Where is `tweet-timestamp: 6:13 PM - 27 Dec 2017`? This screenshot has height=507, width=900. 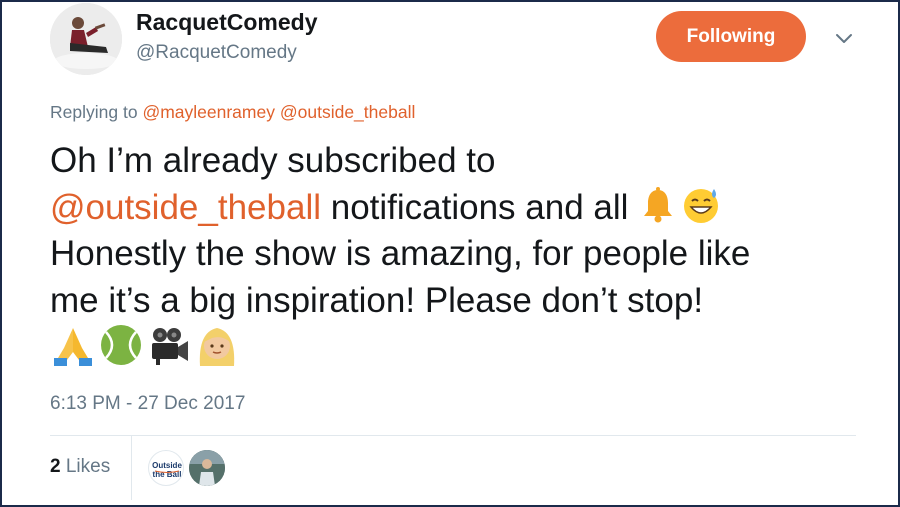 tweet-timestamp: 6:13 PM - 27 Dec 2017 is located at coordinates (147, 404).